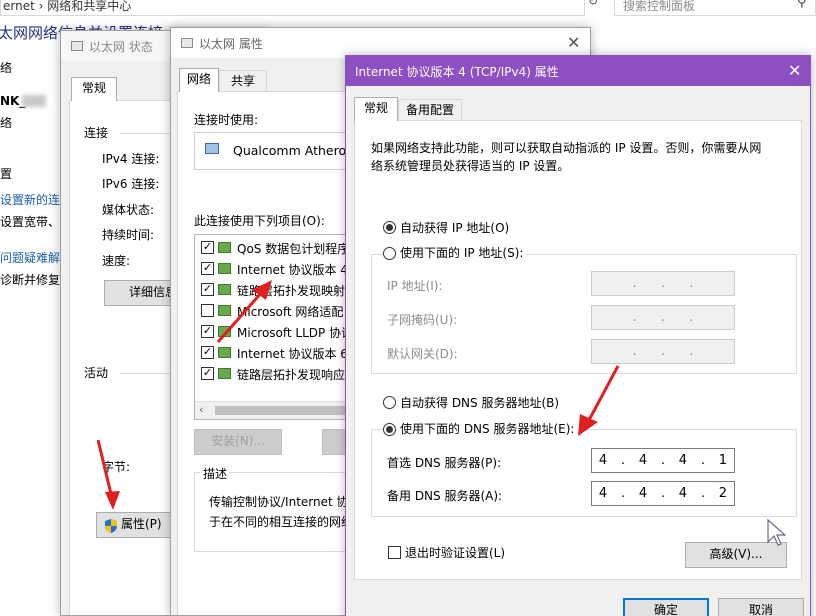 This screenshot has width=816, height=616. I want to click on tab-network: 网络, so click(199, 80).